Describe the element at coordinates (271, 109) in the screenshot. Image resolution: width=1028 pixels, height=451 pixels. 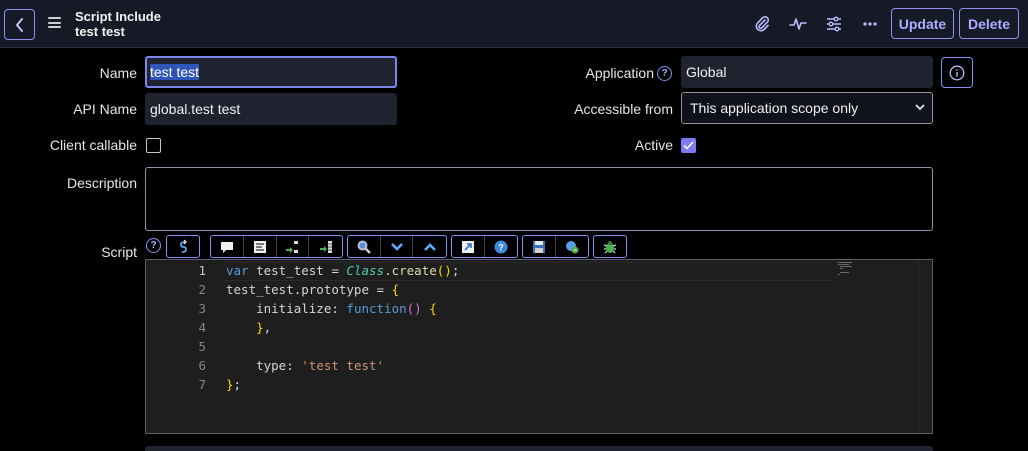
I see `api-name-field: global.test test` at that location.